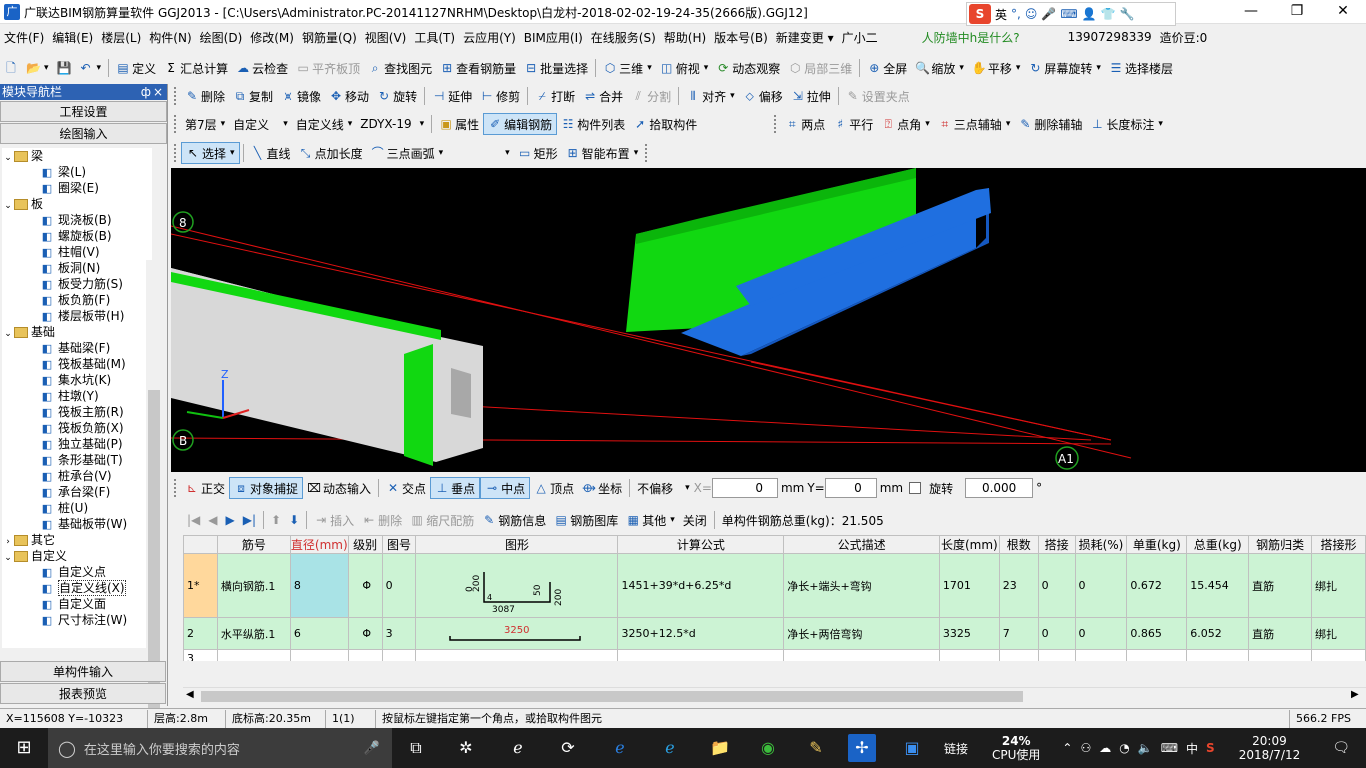  Describe the element at coordinates (331, 153) in the screenshot. I see `point-length-button: ⤡ 点加长度` at that location.